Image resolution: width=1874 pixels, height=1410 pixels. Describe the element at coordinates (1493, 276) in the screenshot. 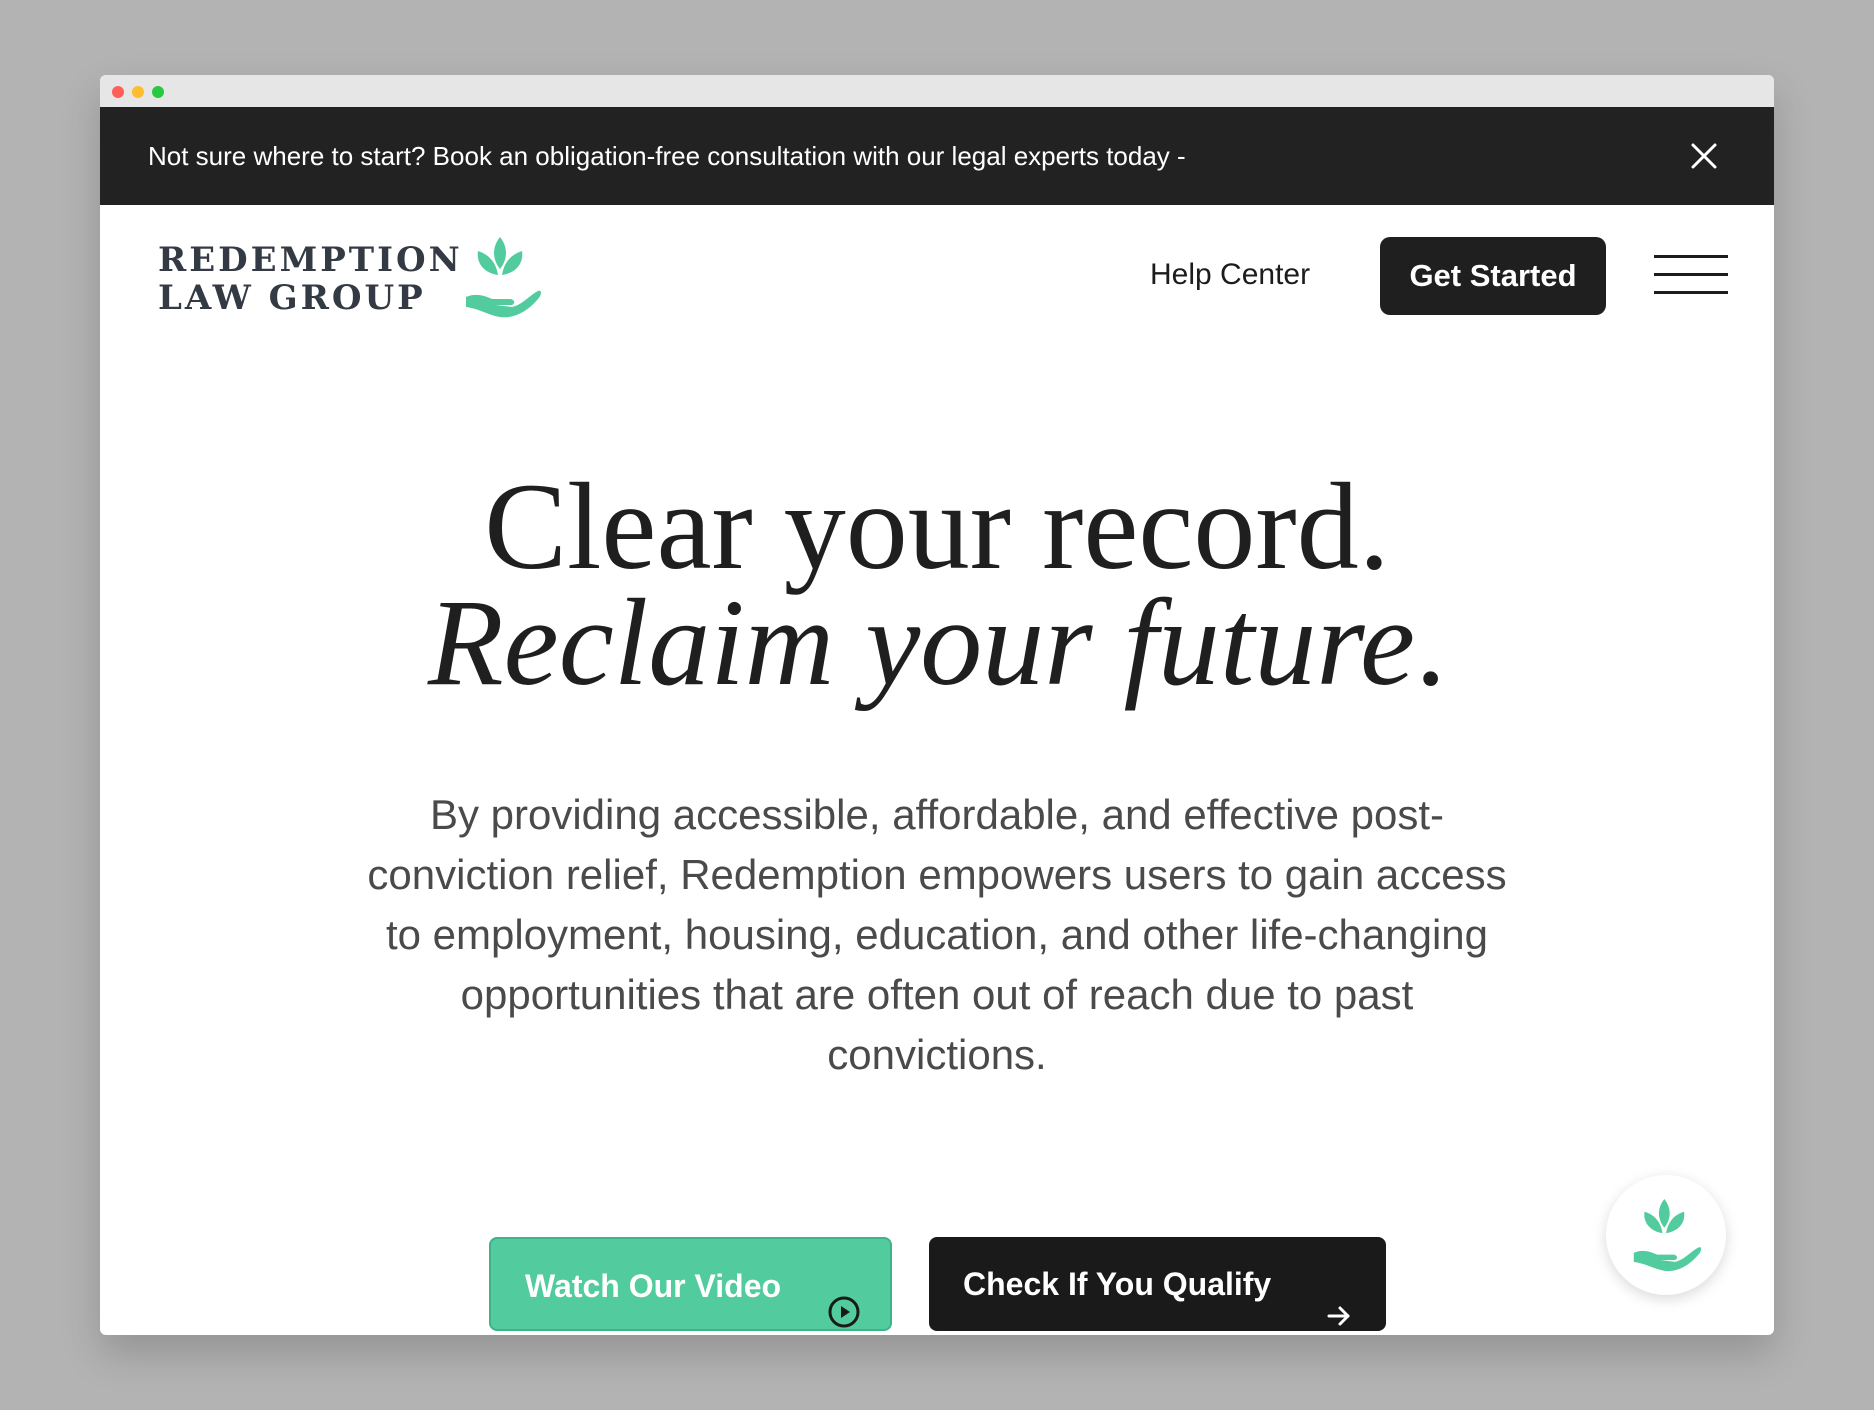

I see `get-started-button: Get Started` at that location.